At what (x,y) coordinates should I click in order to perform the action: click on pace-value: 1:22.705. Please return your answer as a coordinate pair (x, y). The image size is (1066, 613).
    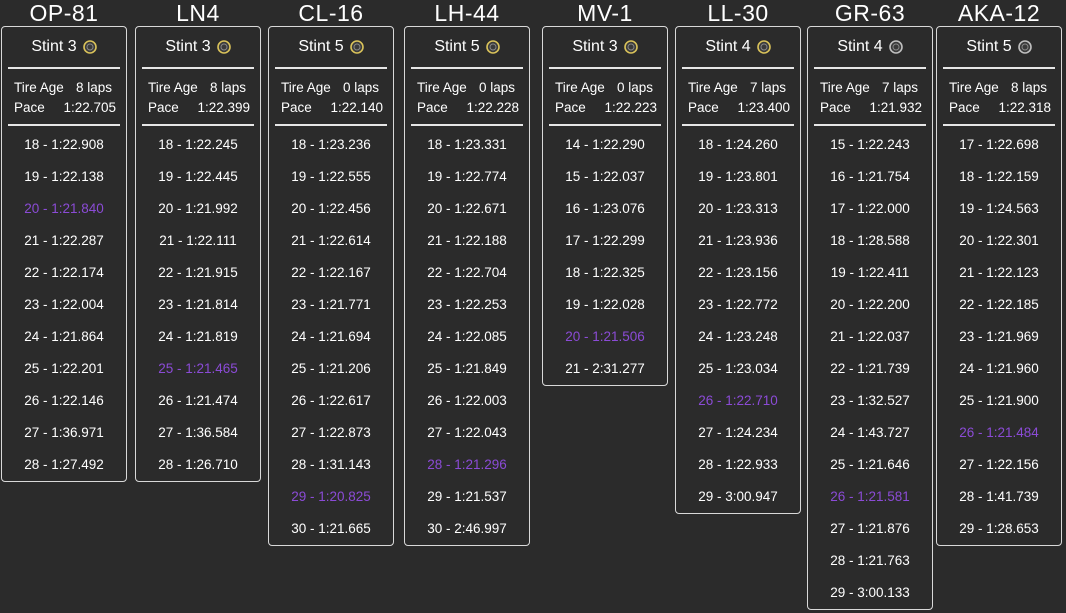
    Looking at the image, I should click on (89, 107).